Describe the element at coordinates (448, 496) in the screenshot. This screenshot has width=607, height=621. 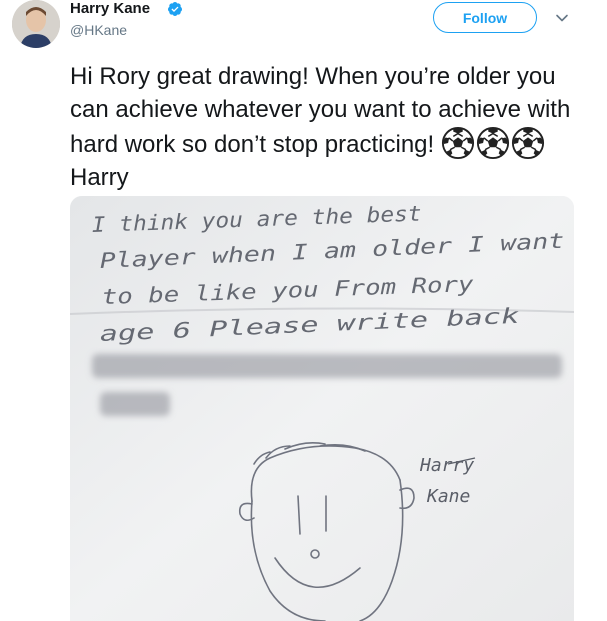
I see `signature-line-2: Kane` at that location.